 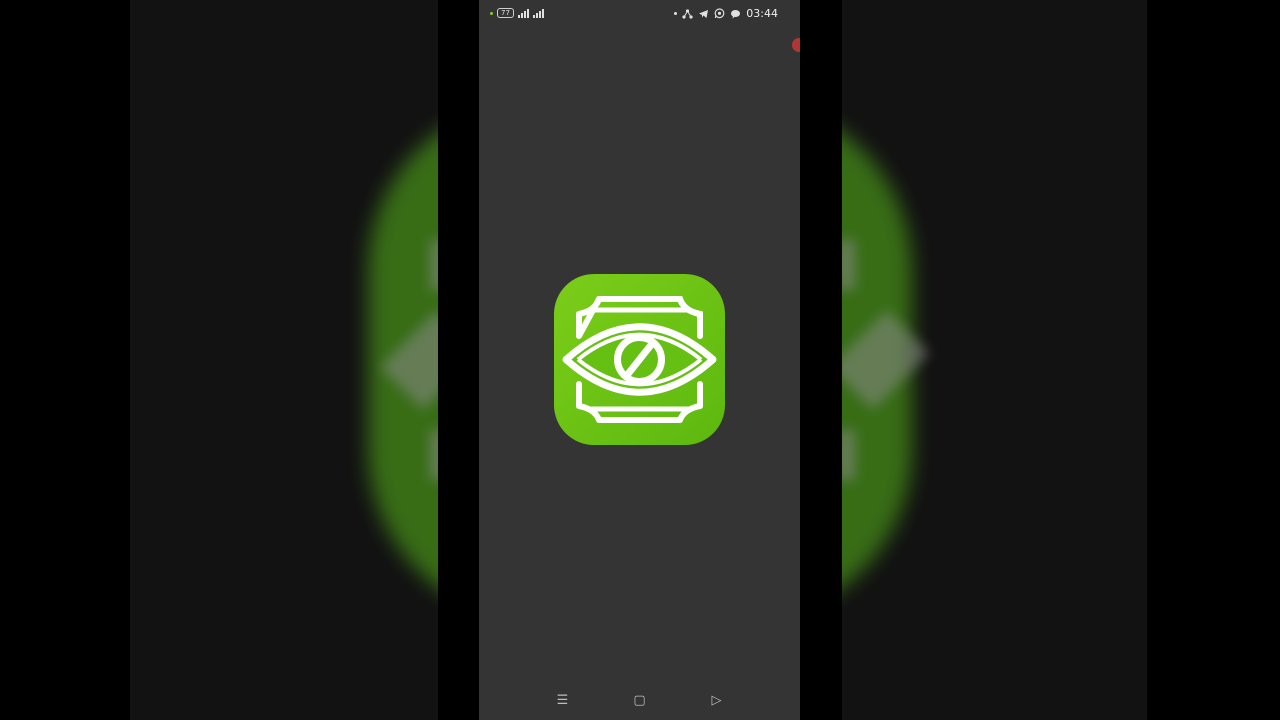 I want to click on charging-dot-icon, so click(x=491, y=13).